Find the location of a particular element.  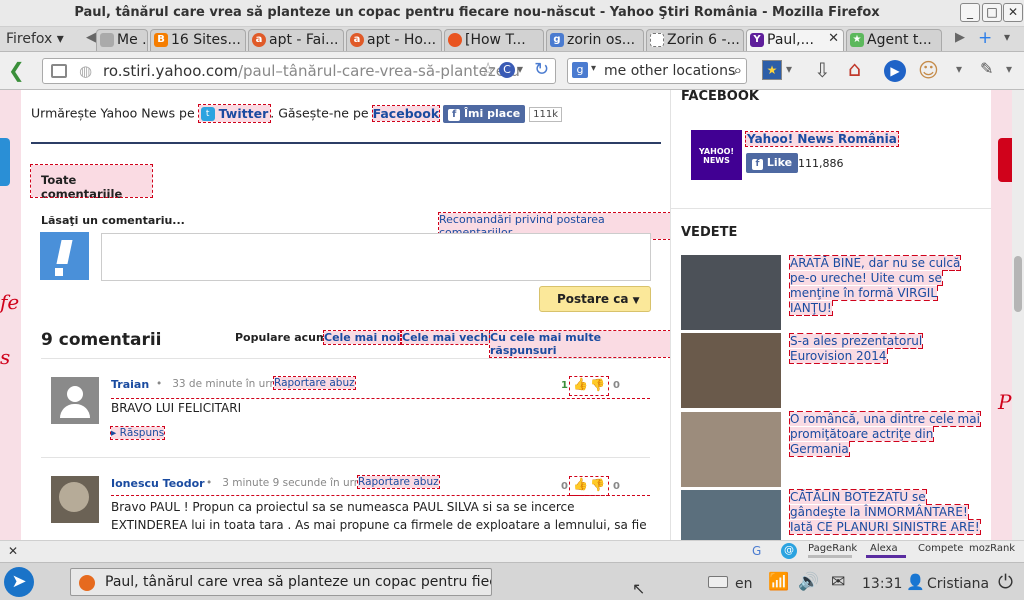

eyedropper-icon: ✎ is located at coordinates (986, 68).